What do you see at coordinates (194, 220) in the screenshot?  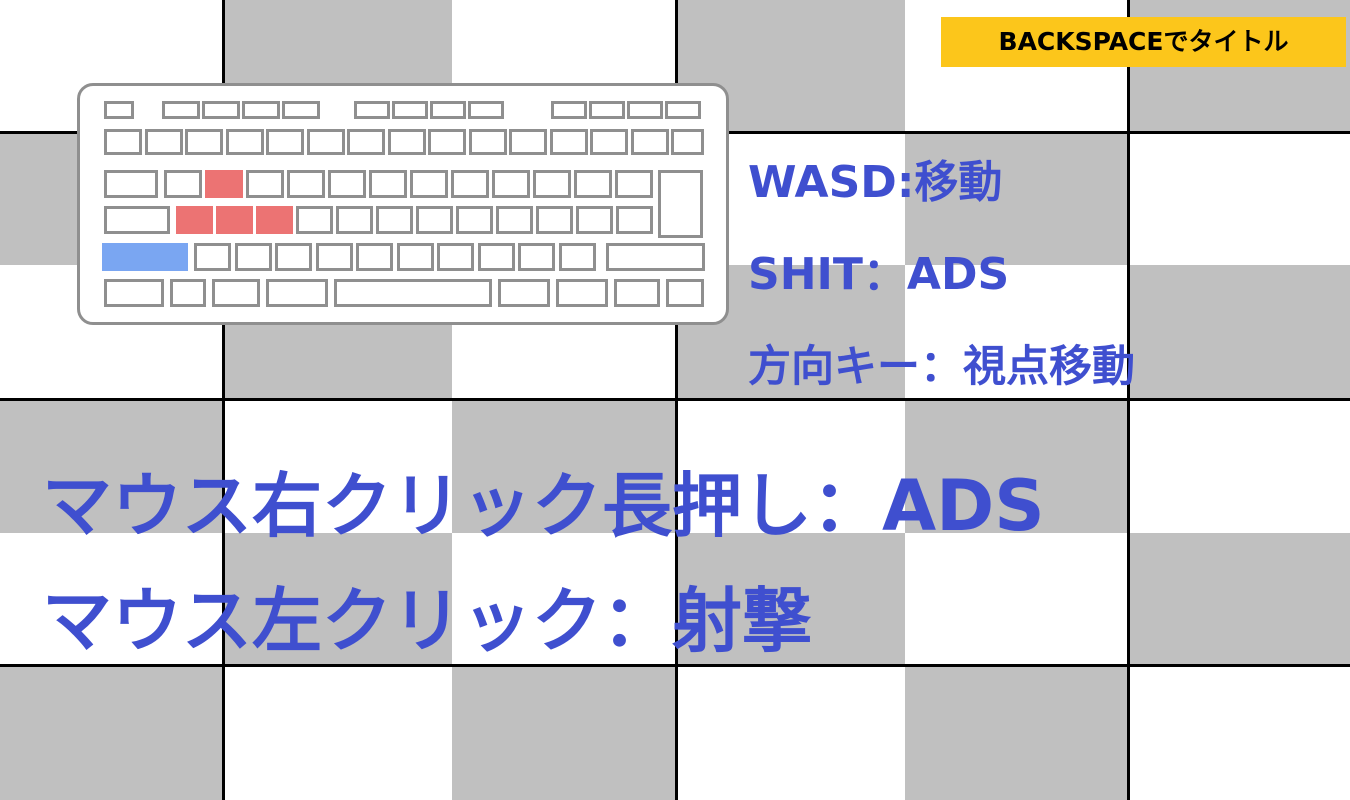 I see `key-a` at bounding box center [194, 220].